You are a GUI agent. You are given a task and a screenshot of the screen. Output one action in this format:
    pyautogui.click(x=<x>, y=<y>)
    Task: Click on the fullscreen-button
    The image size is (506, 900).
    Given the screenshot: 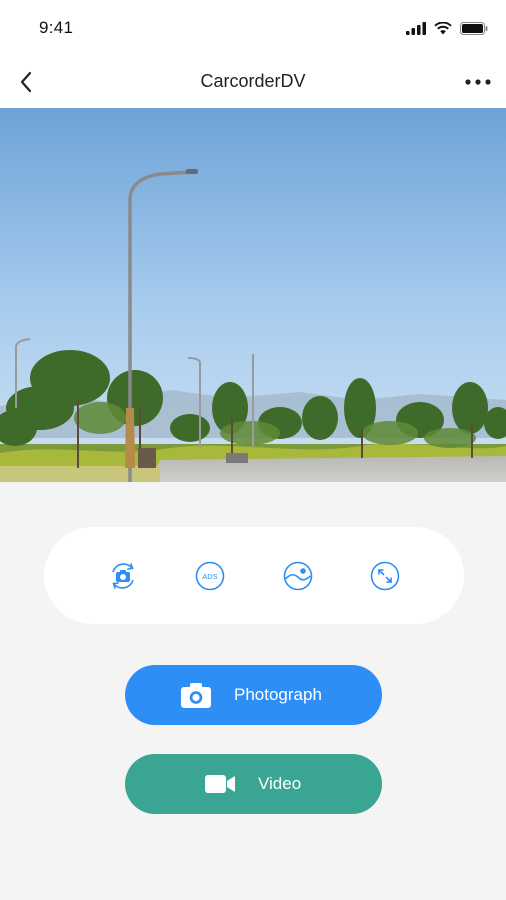 What is the action you would take?
    pyautogui.click(x=385, y=576)
    